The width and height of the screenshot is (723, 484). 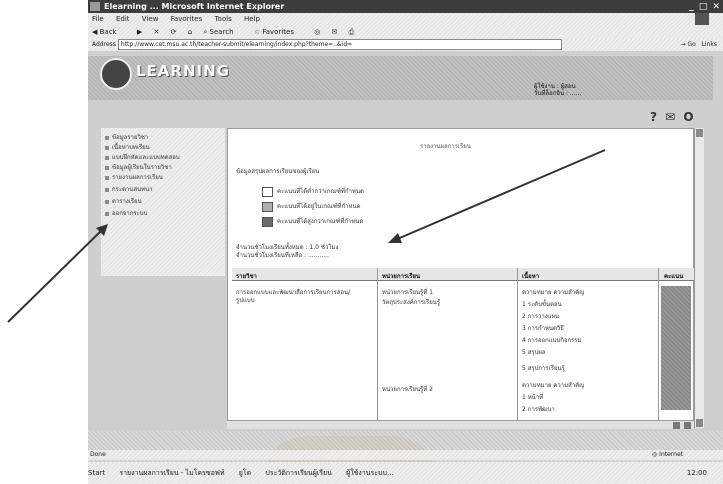 I want to click on taskbar-item: รายงานผลการเรียน - ไมโครซอฟท์, so click(x=171, y=473).